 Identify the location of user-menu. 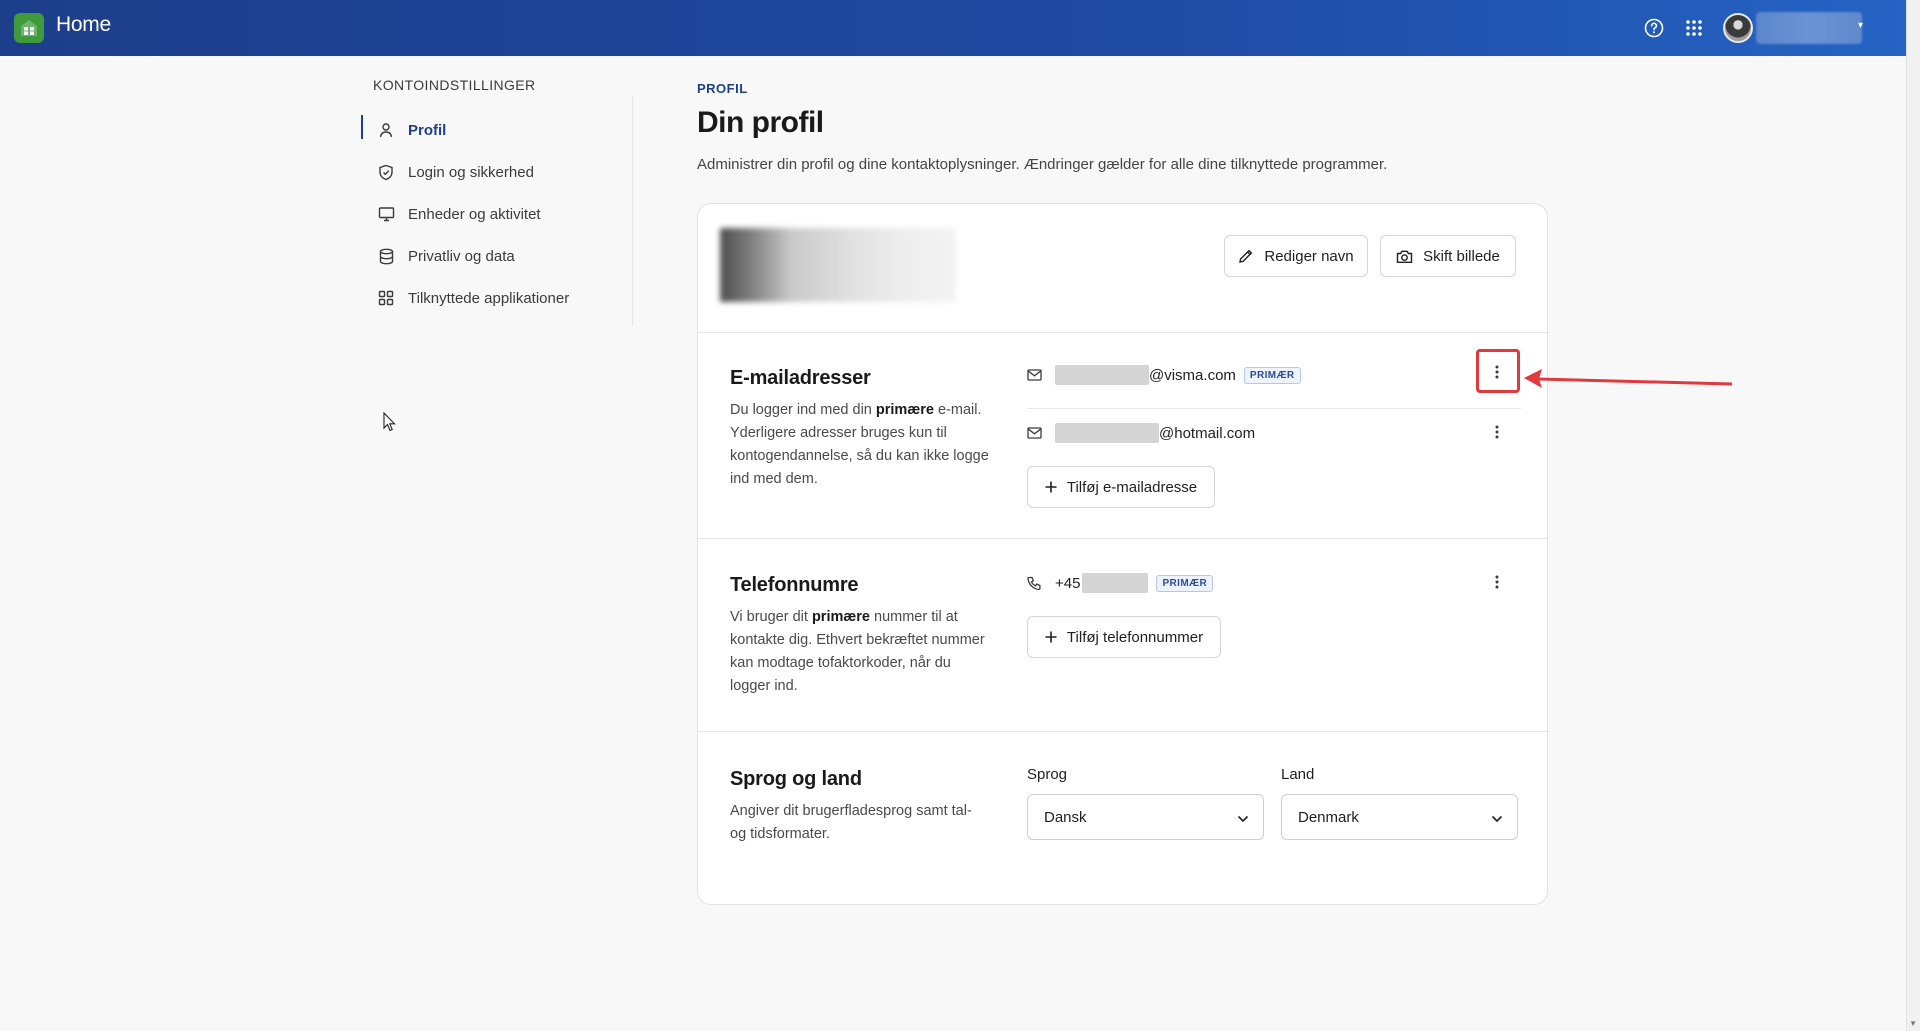
(1809, 28).